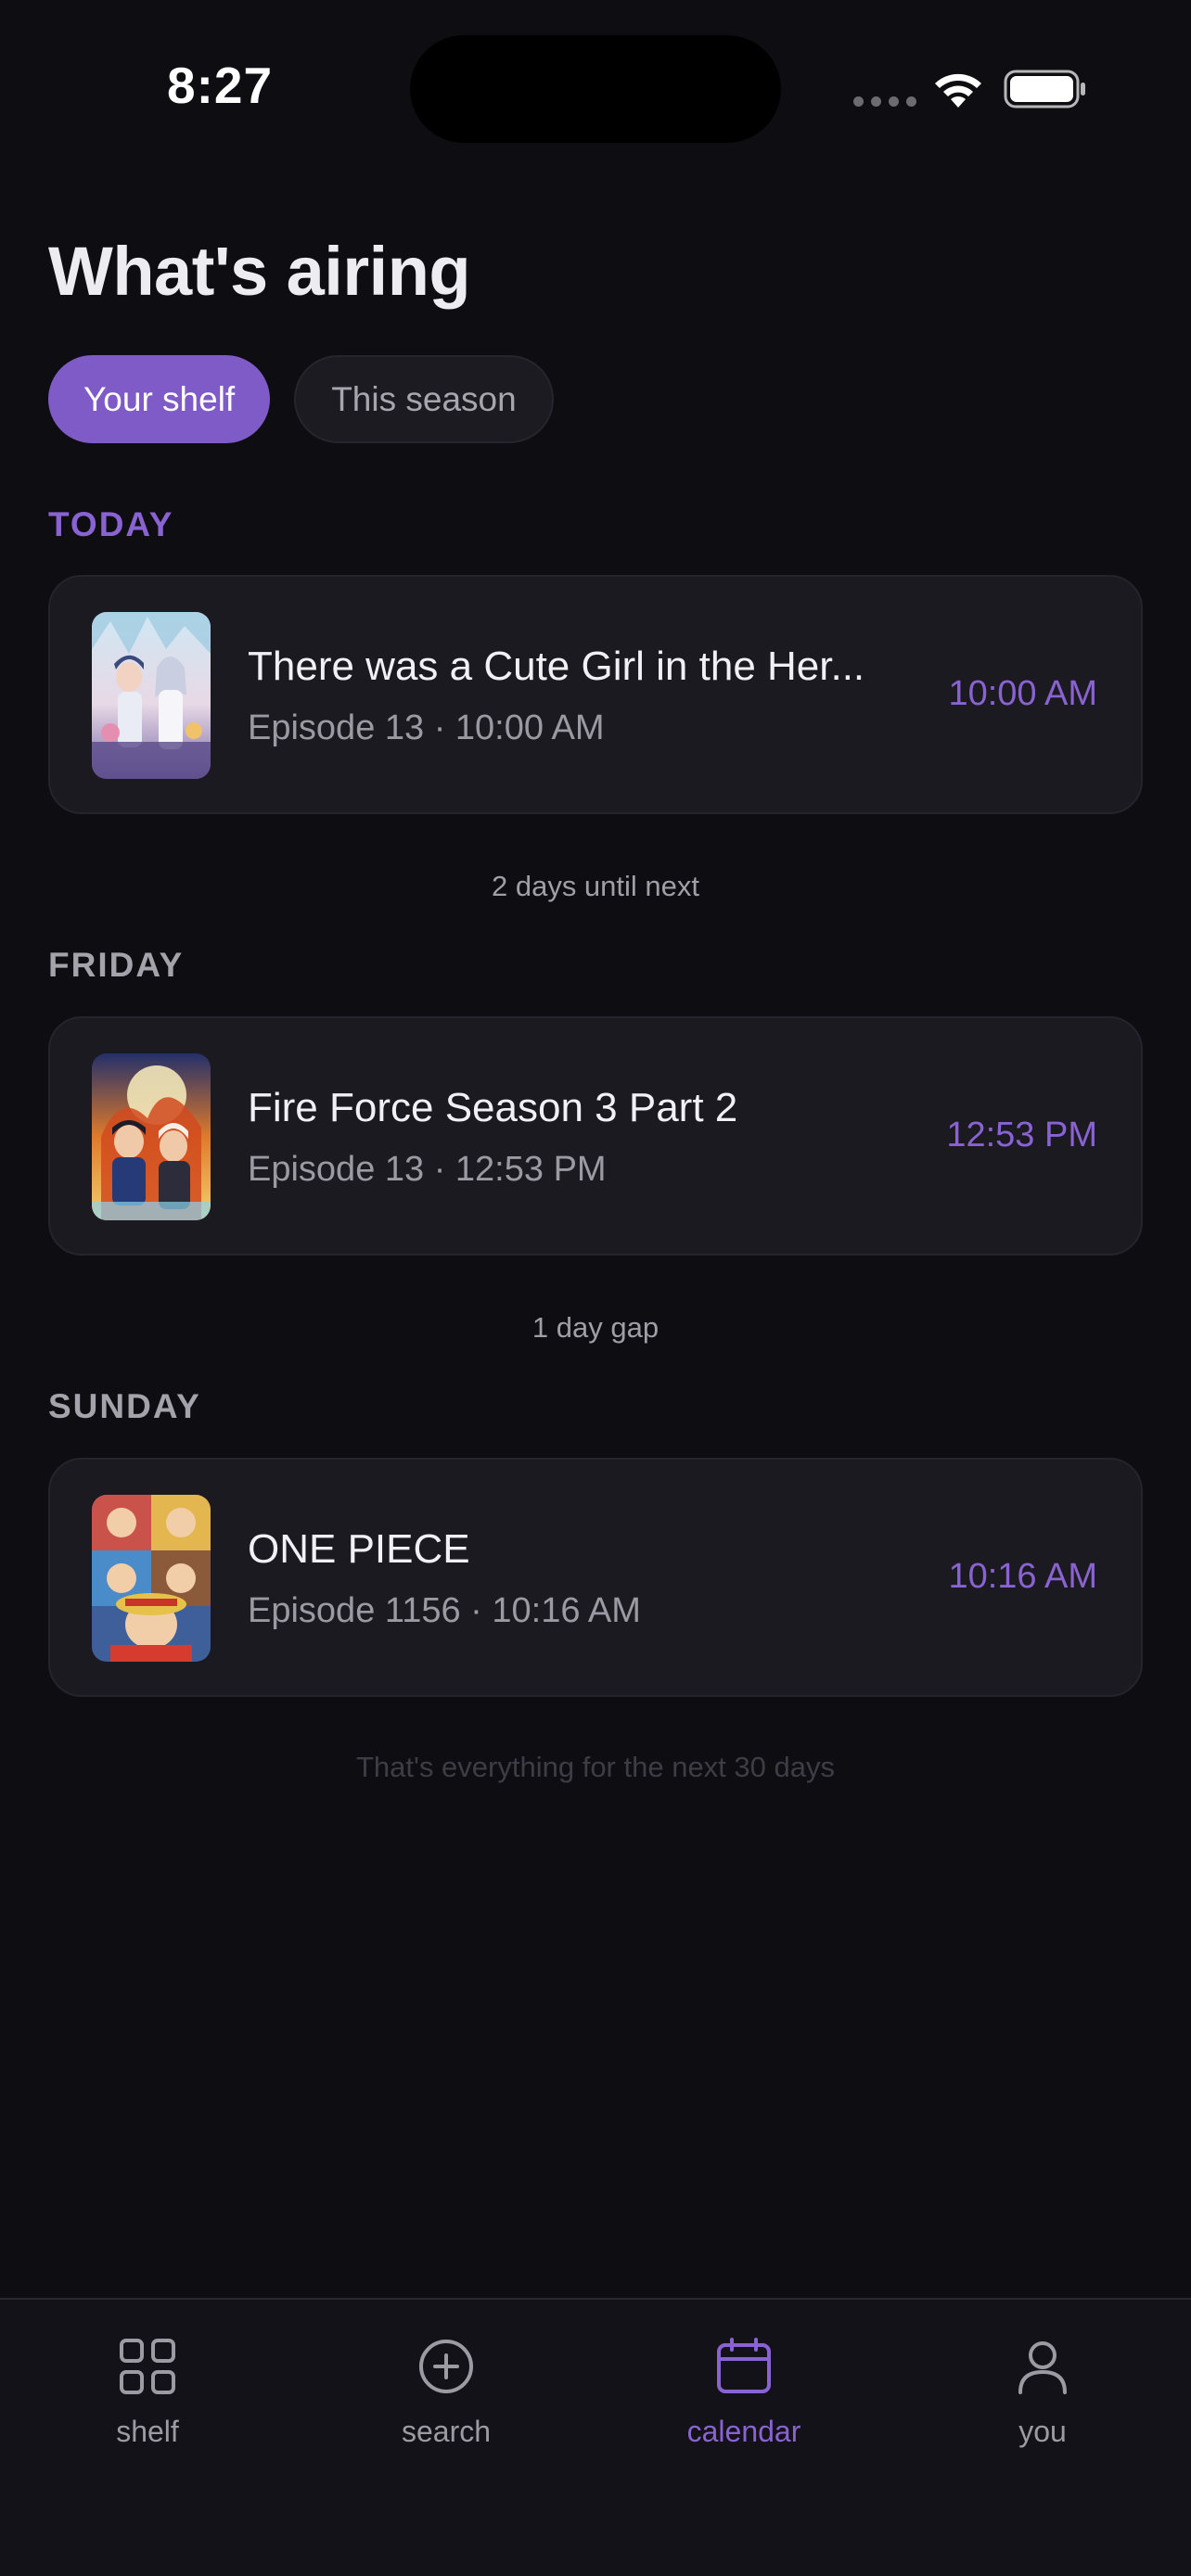 The width and height of the screenshot is (1191, 2576). I want to click on plus-circle-icon, so click(446, 2366).